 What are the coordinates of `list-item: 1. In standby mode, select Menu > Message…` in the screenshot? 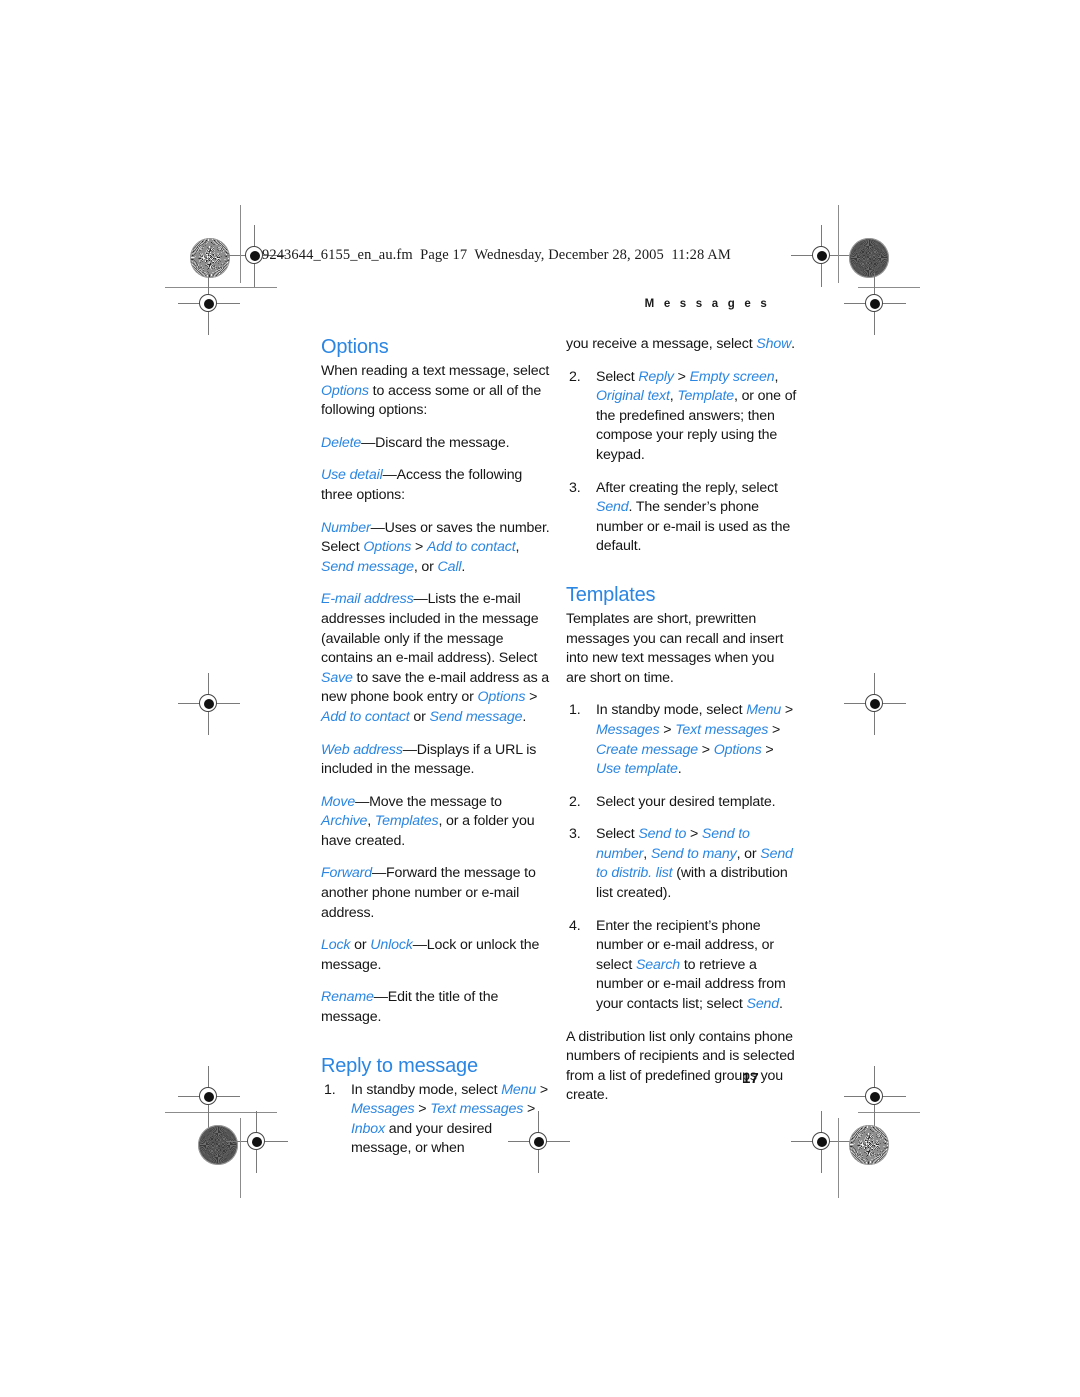 It's located at (682, 740).